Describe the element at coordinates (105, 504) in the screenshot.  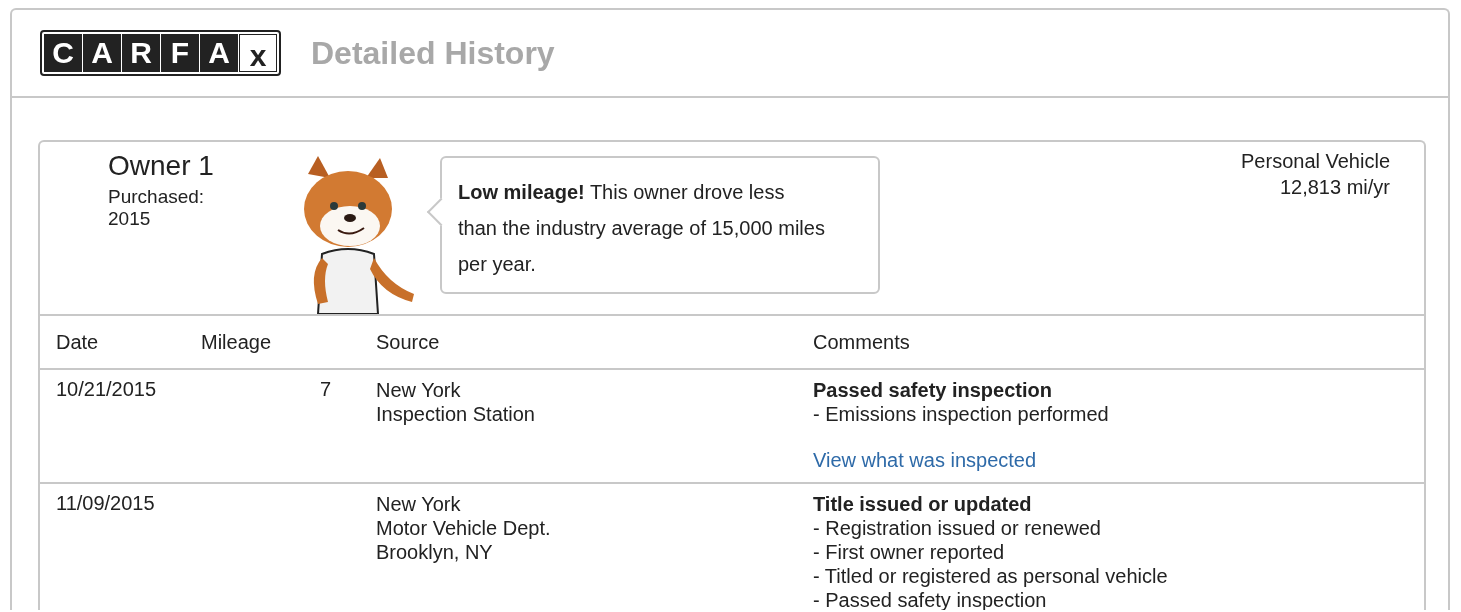
I see `date-cell-text: 11/09/2015` at that location.